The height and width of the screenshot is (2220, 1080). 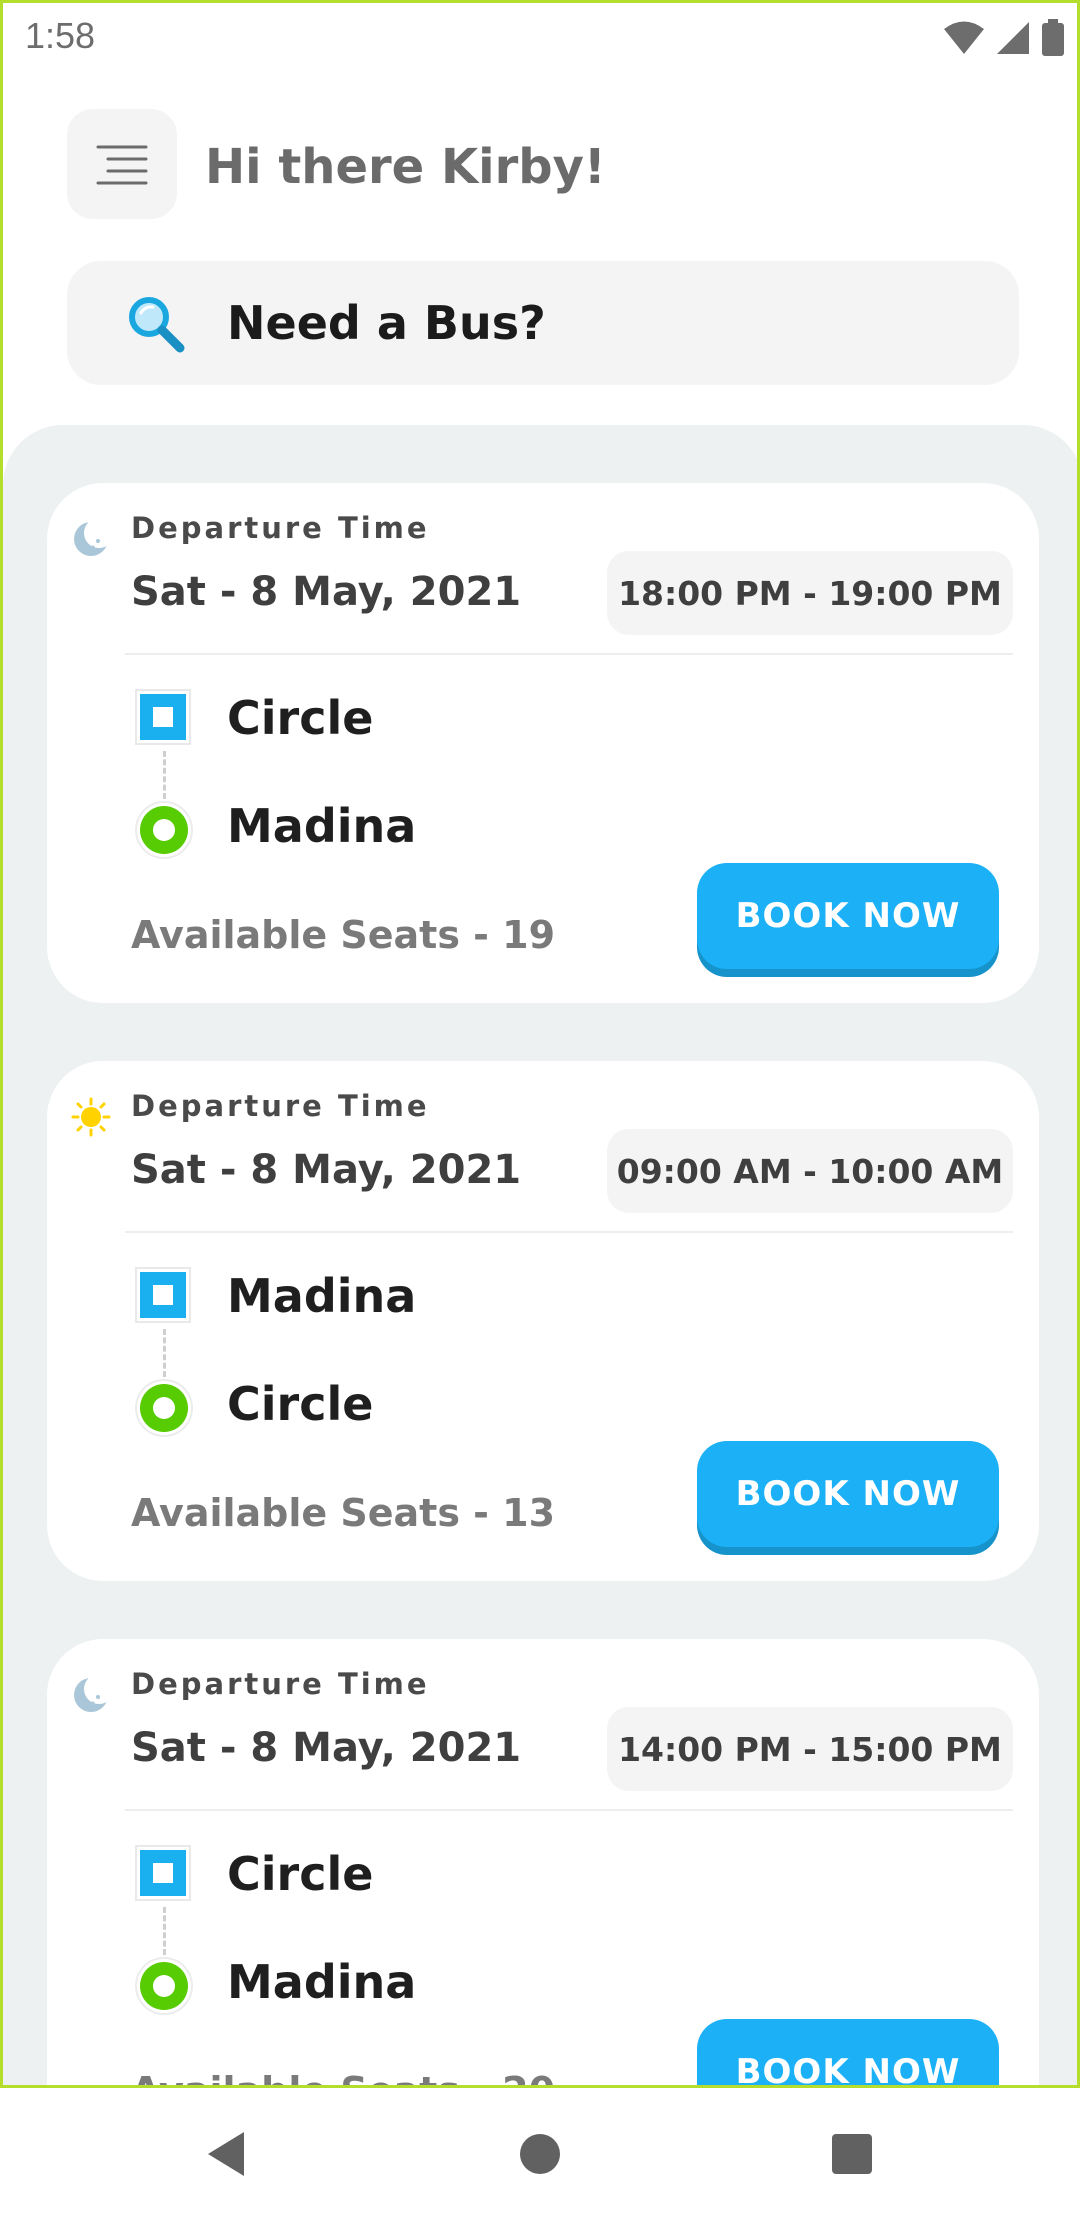 I want to click on greeting-title: Hi there Kirby!, so click(x=405, y=167).